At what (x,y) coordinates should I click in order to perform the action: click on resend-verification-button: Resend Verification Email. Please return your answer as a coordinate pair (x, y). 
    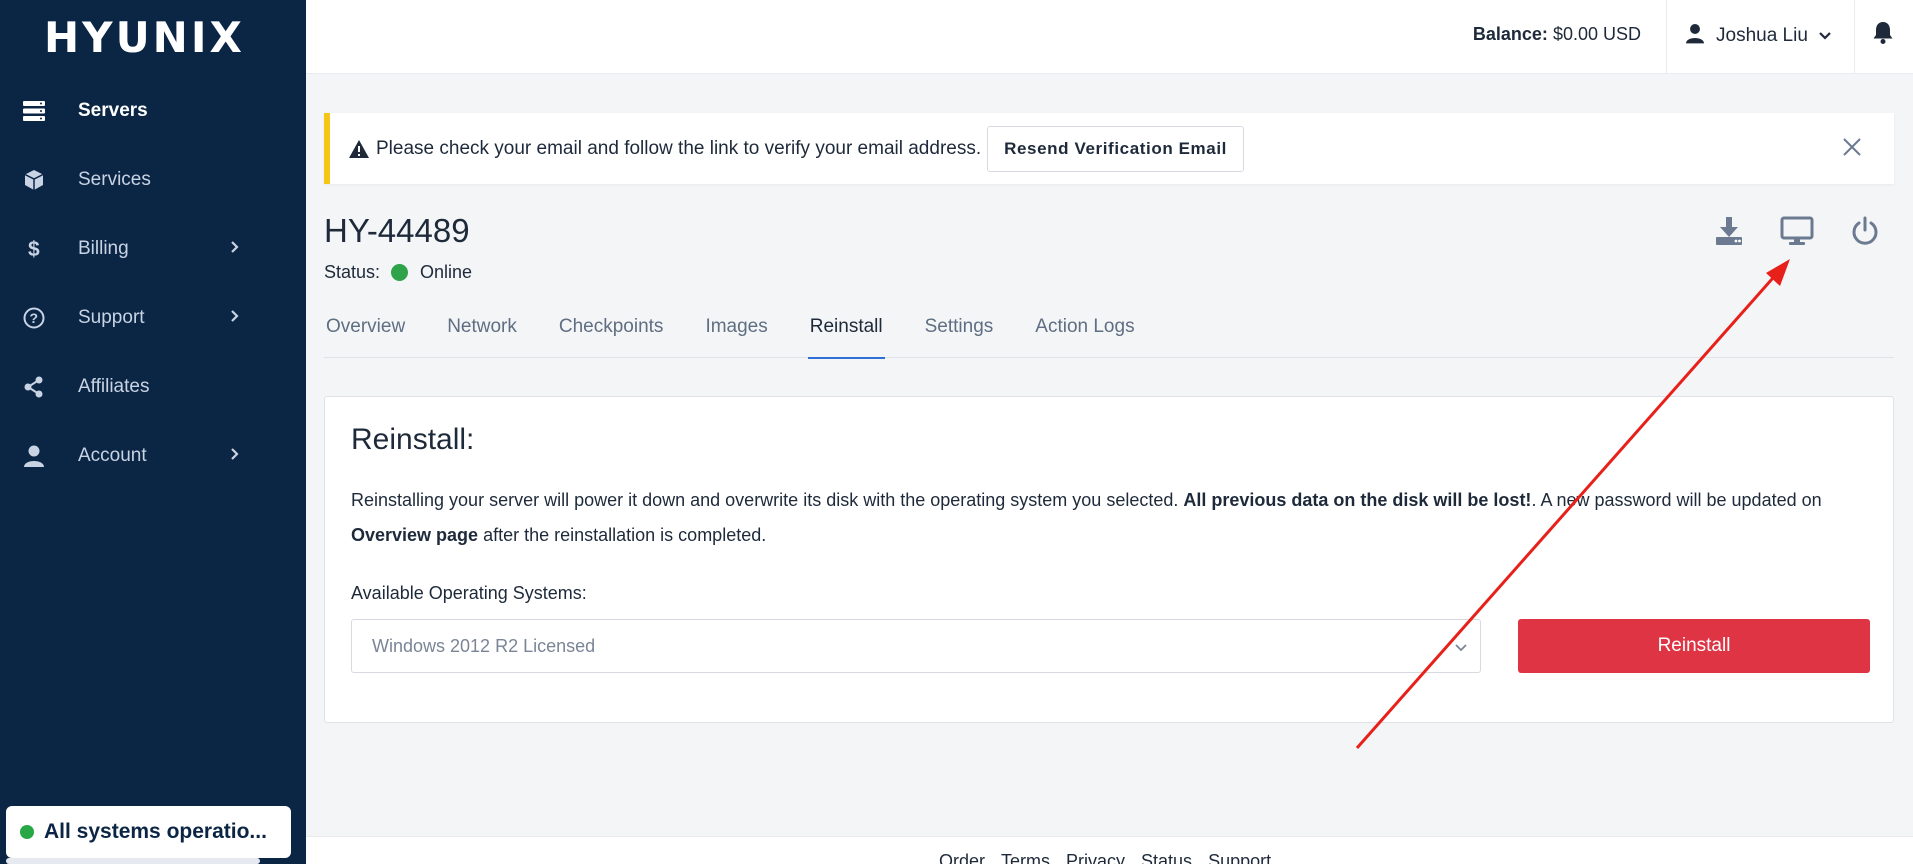
    Looking at the image, I should click on (1115, 148).